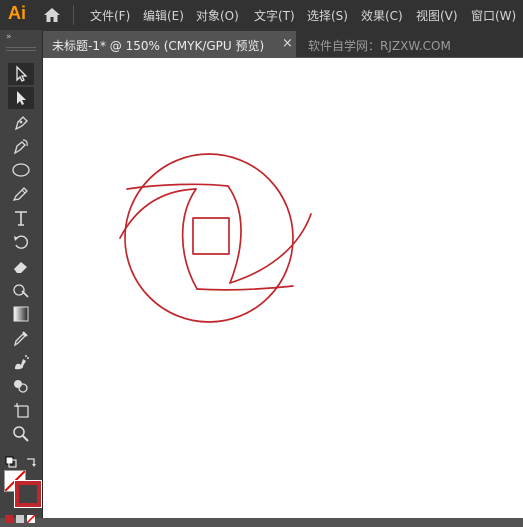 The image size is (523, 527). I want to click on menu-window: 窗口(W), so click(493, 15).